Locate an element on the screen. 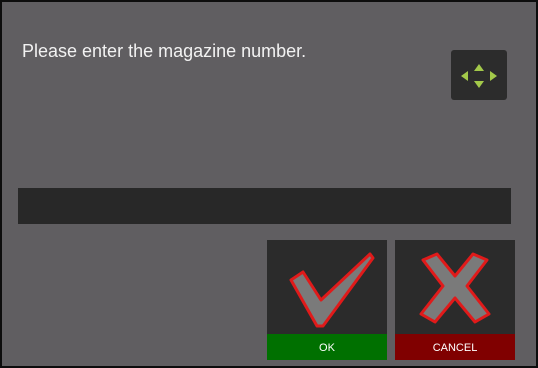 The height and width of the screenshot is (368, 538). move-arrows-icon is located at coordinates (479, 76).